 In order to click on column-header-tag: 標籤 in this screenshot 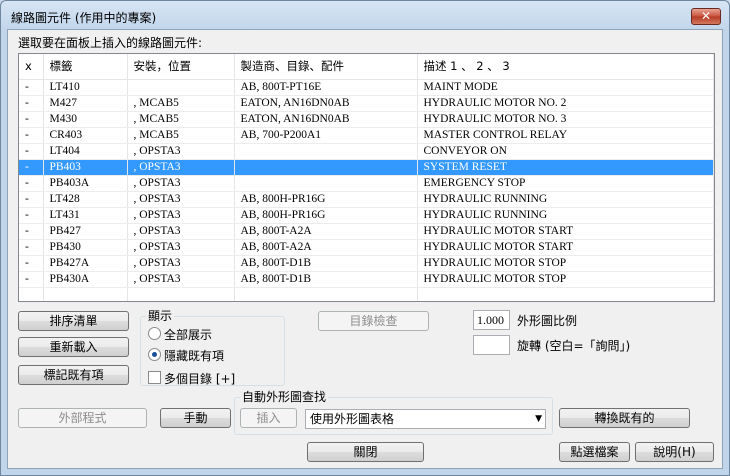, I will do `click(85, 67)`.